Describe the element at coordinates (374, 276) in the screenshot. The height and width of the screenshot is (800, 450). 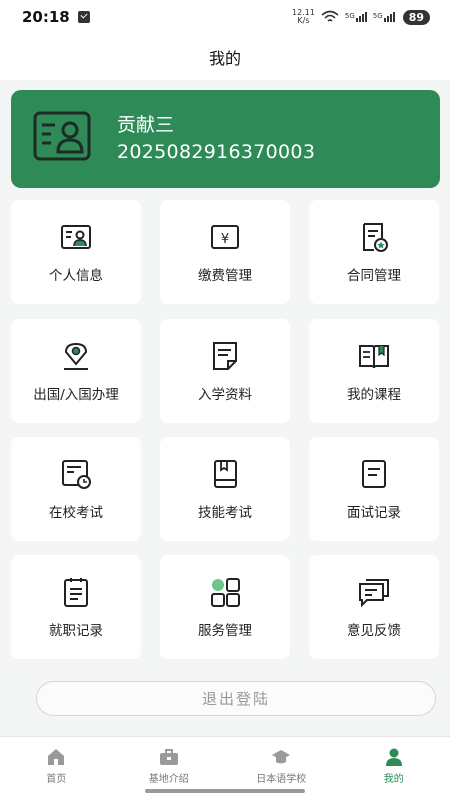
I see `menu-item-label: 合同管理` at that location.